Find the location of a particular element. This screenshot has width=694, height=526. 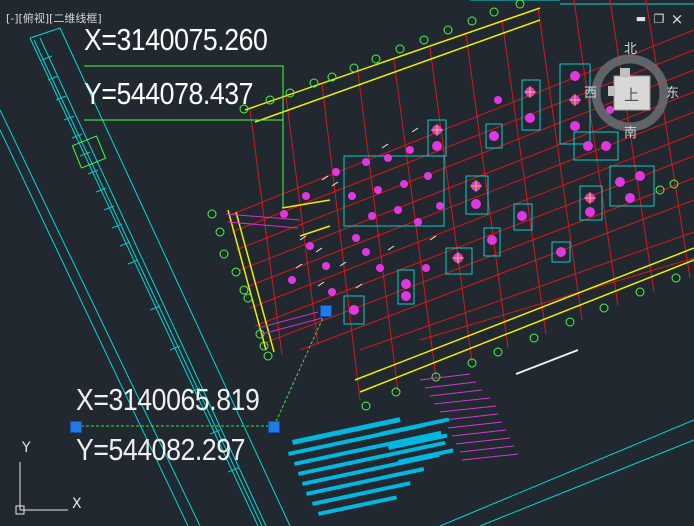

grip-handle-leader-end is located at coordinates (326, 311).